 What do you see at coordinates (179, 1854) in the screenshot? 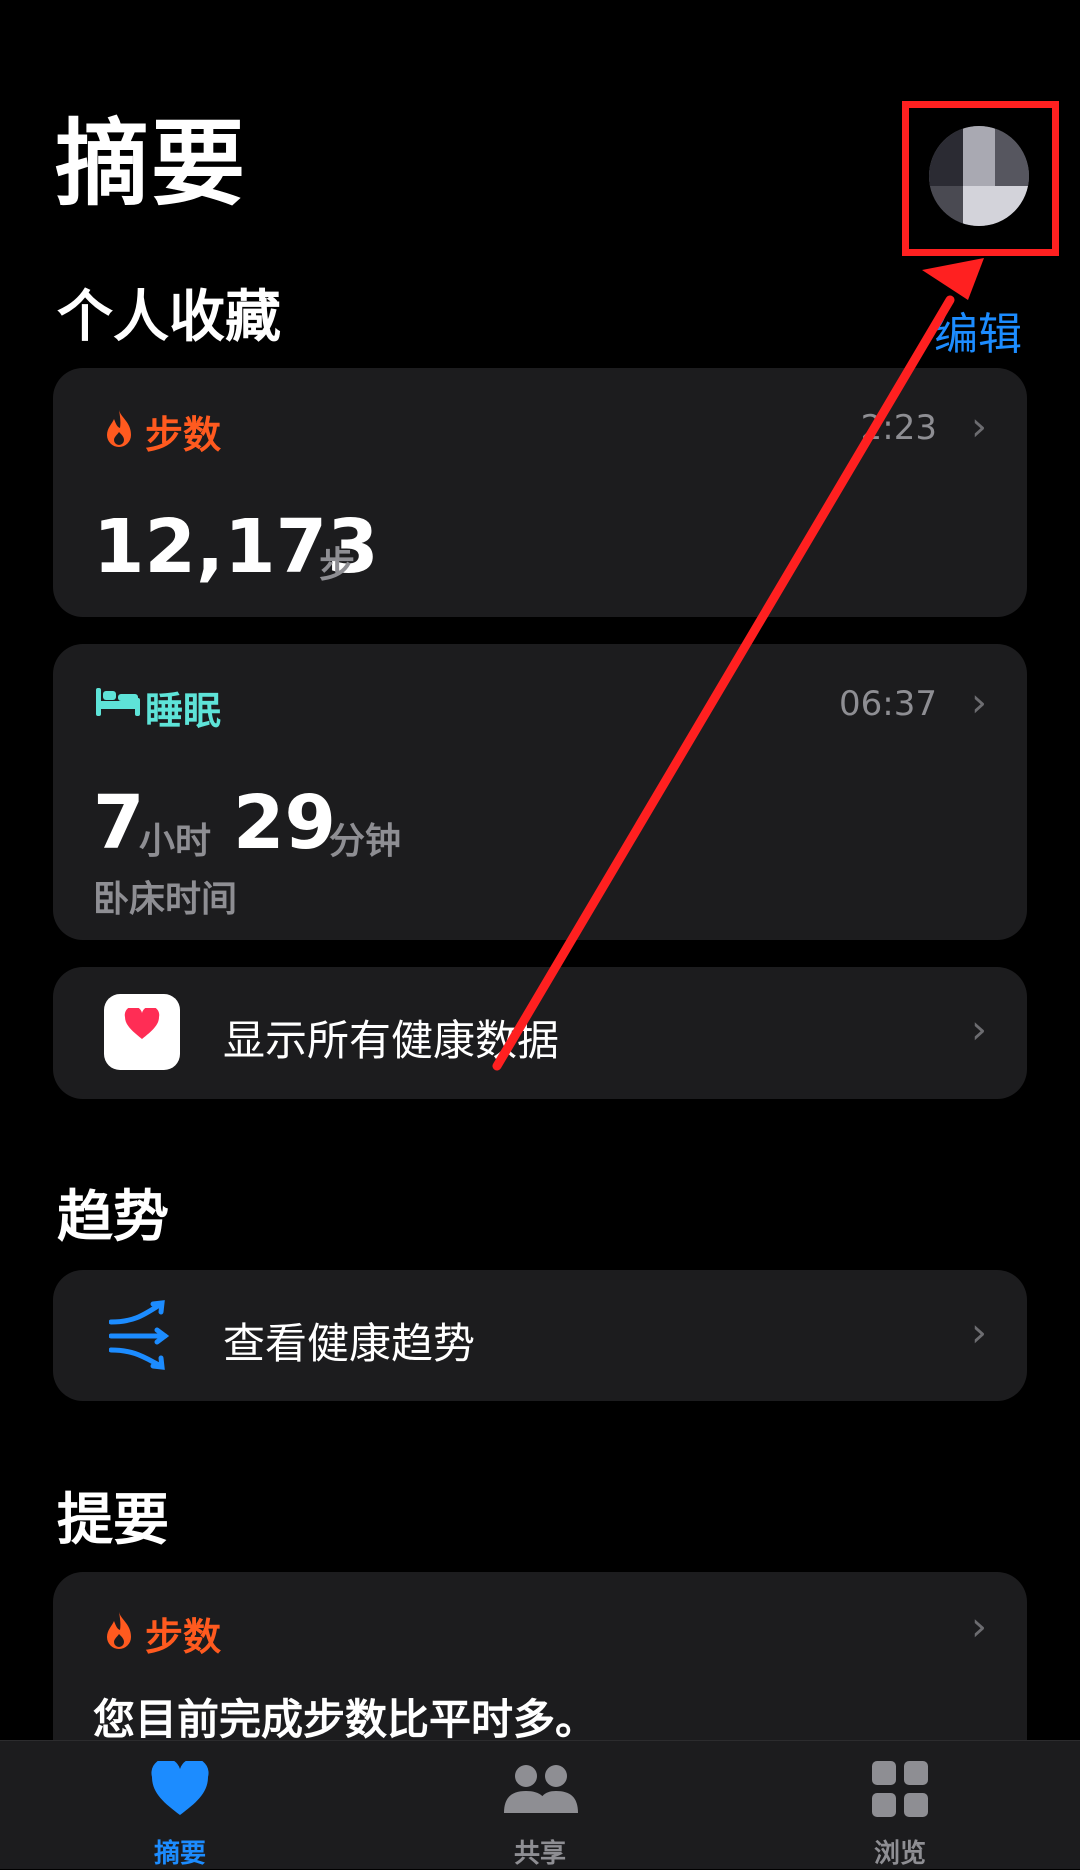
I see `tab-summary-label: 摘要` at bounding box center [179, 1854].